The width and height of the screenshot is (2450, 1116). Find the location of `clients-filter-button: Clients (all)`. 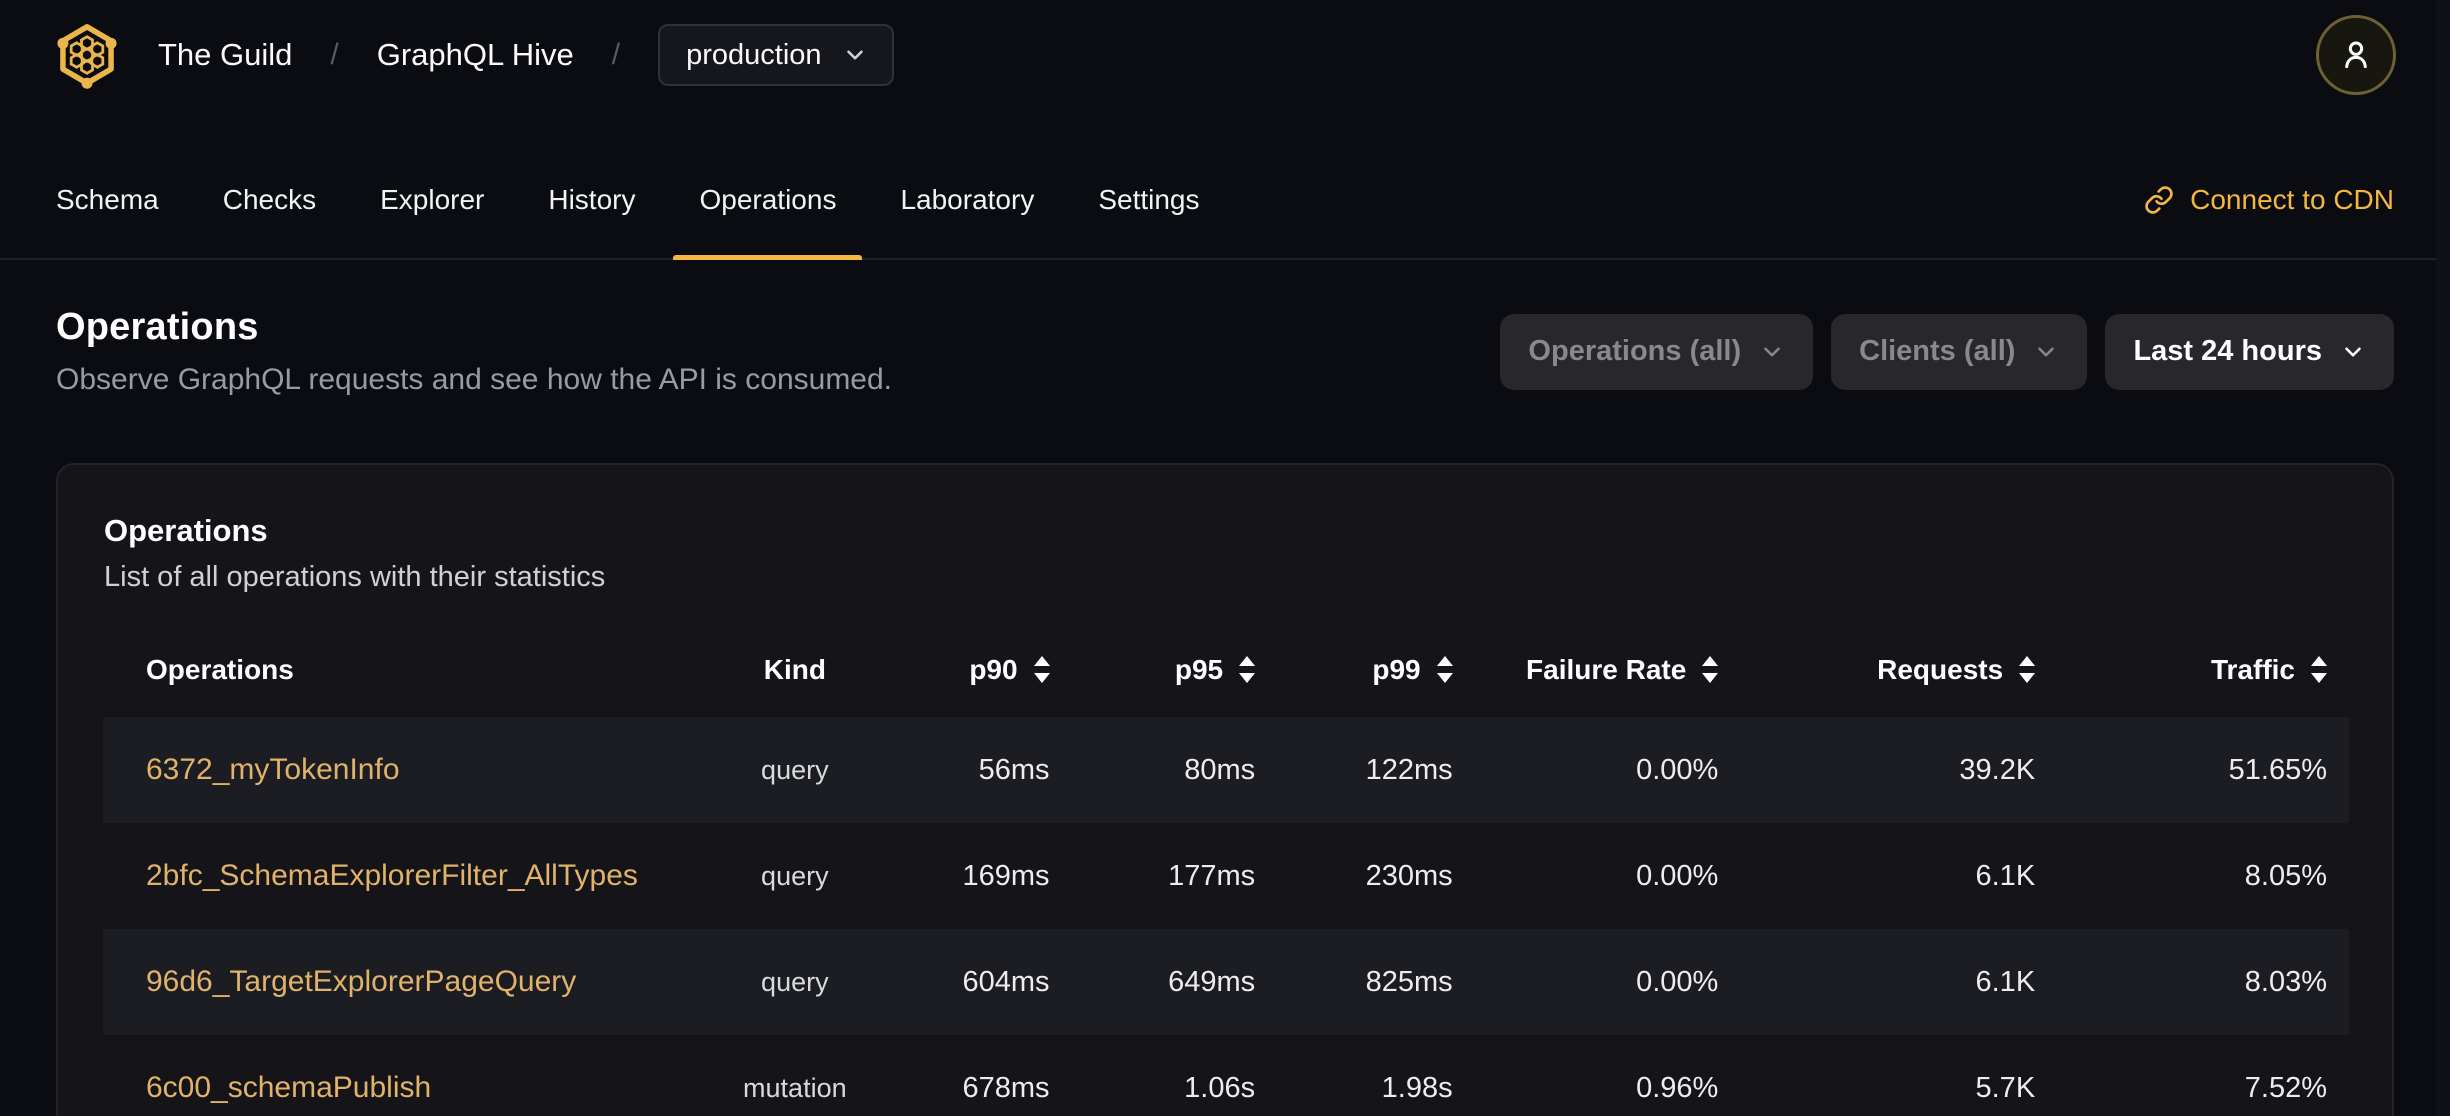

clients-filter-button: Clients (all) is located at coordinates (1959, 351).